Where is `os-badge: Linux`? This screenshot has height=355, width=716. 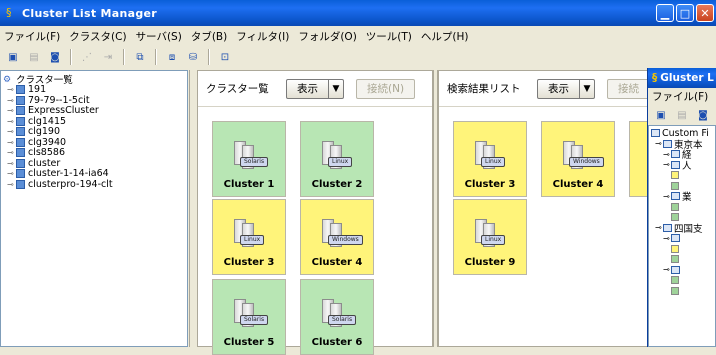 os-badge: Linux is located at coordinates (493, 240).